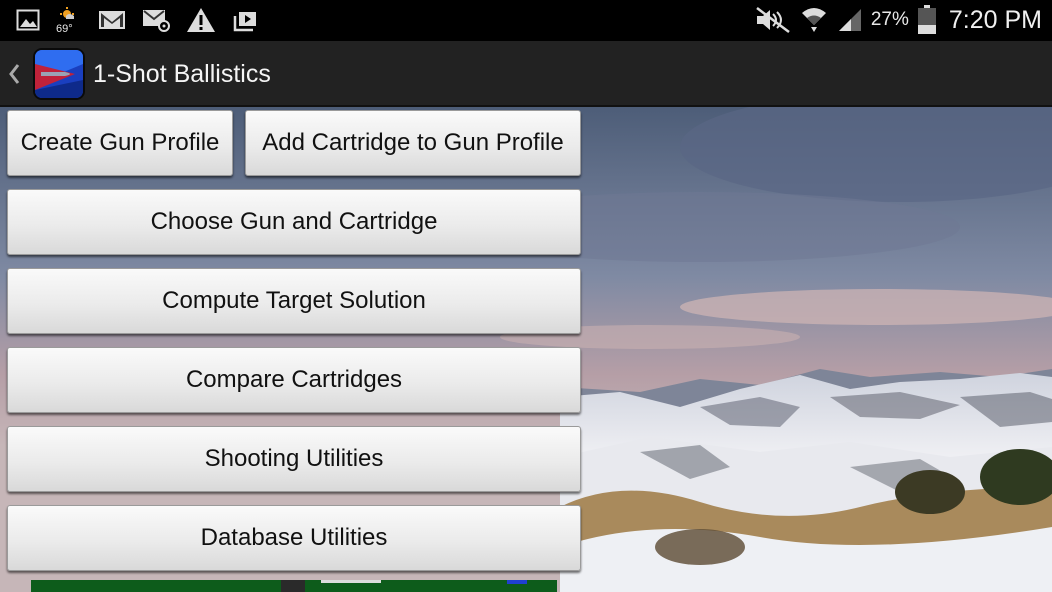 The width and height of the screenshot is (1052, 592). What do you see at coordinates (351, 581) in the screenshot?
I see `ad-banner-text-strip` at bounding box center [351, 581].